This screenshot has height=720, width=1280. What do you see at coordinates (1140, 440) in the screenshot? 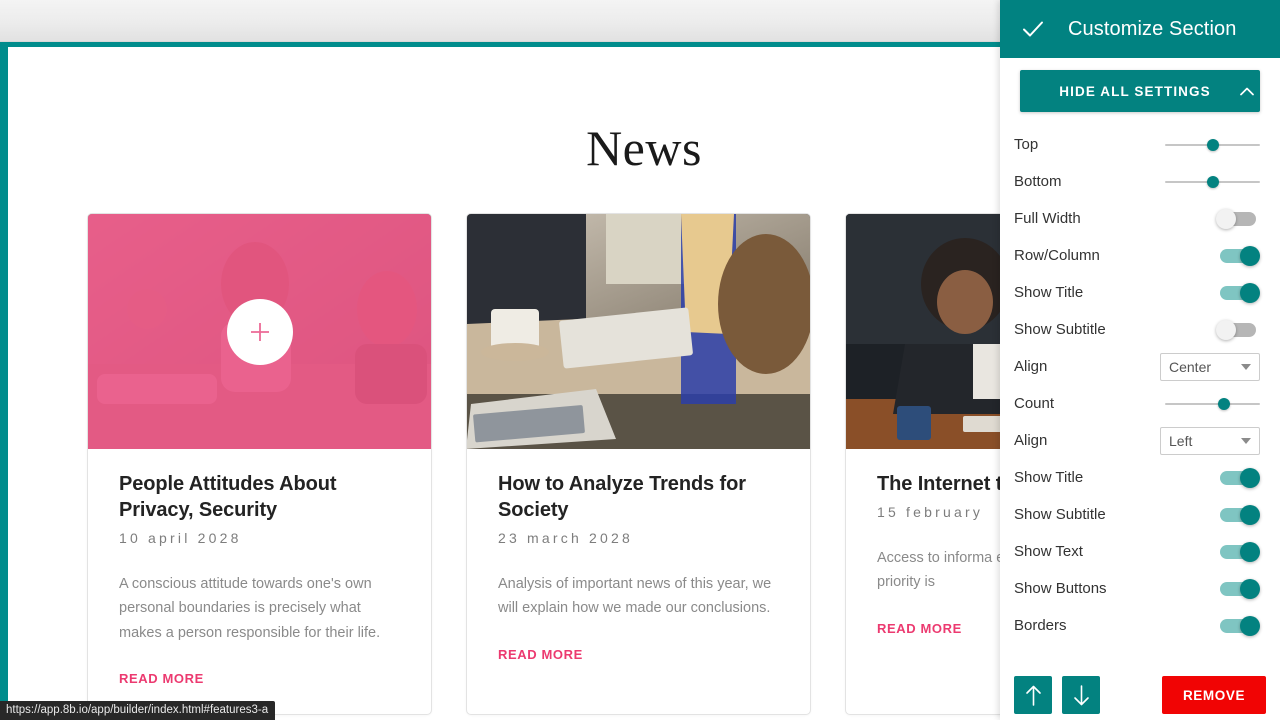
I see `setting-row: Align Left` at bounding box center [1140, 440].